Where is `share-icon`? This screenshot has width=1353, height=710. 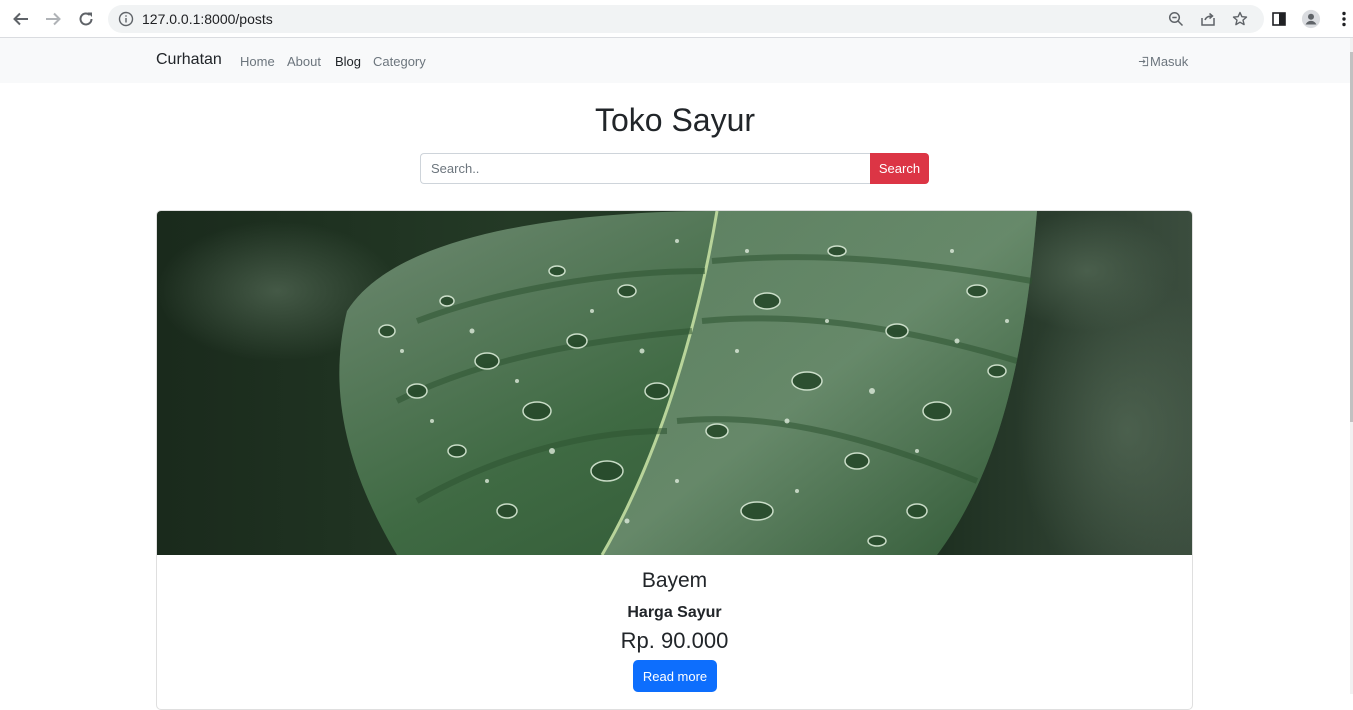 share-icon is located at coordinates (1208, 19).